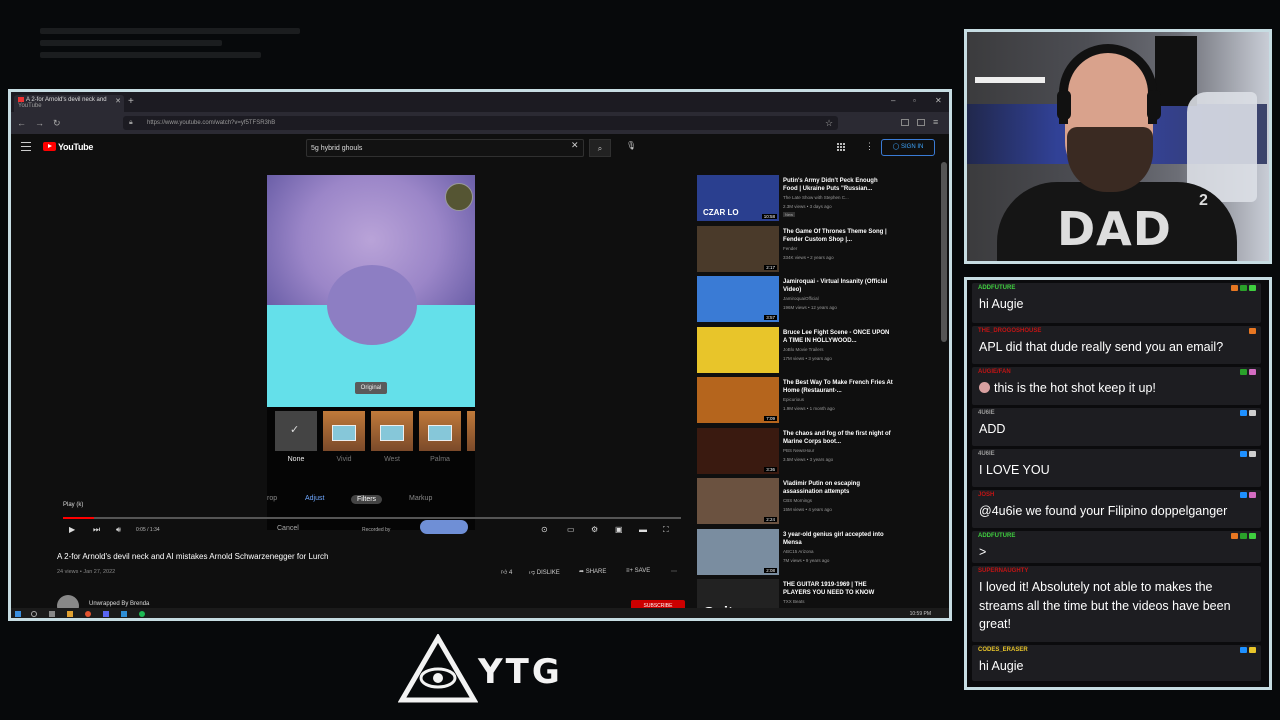 This screenshot has width=1280, height=720. I want to click on explorer-icon, so click(70, 614).